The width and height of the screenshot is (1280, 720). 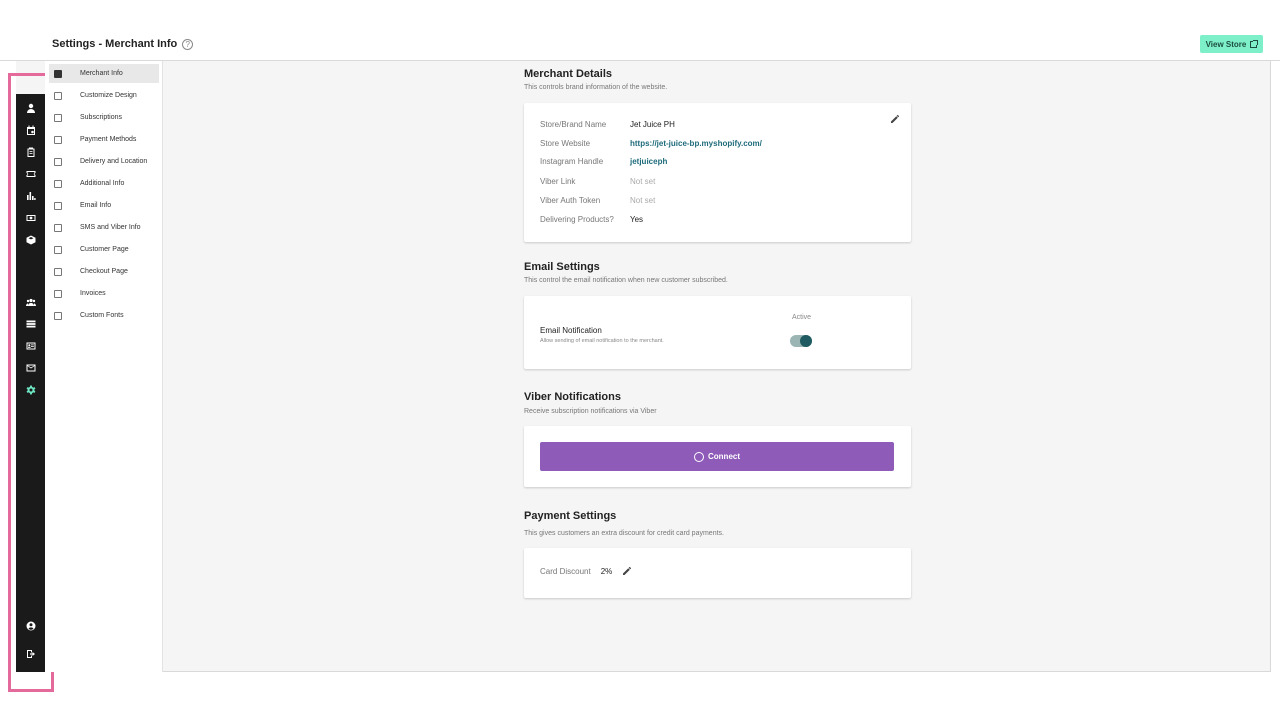 I want to click on id-card-icon, so click(x=30, y=346).